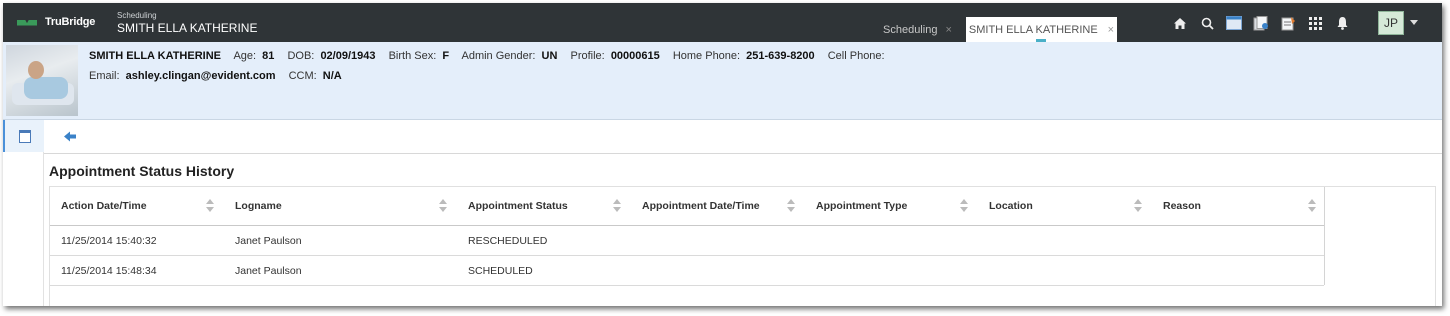 The width and height of the screenshot is (1450, 316). Describe the element at coordinates (587, 56) in the screenshot. I see `profile-label: Profile:` at that location.